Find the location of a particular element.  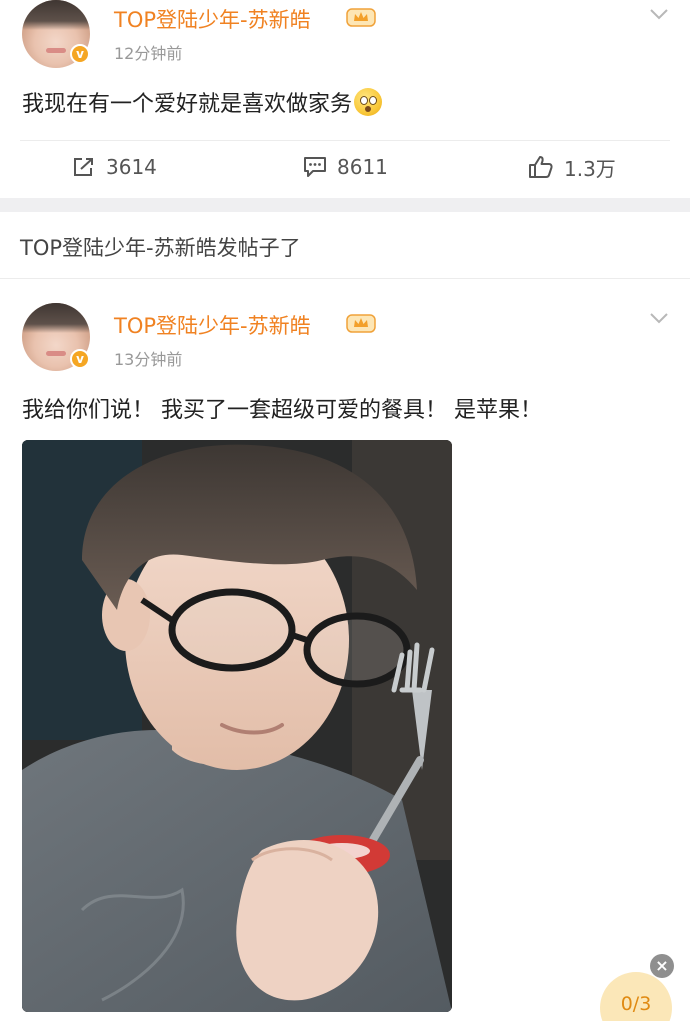

comment-icon is located at coordinates (315, 167).